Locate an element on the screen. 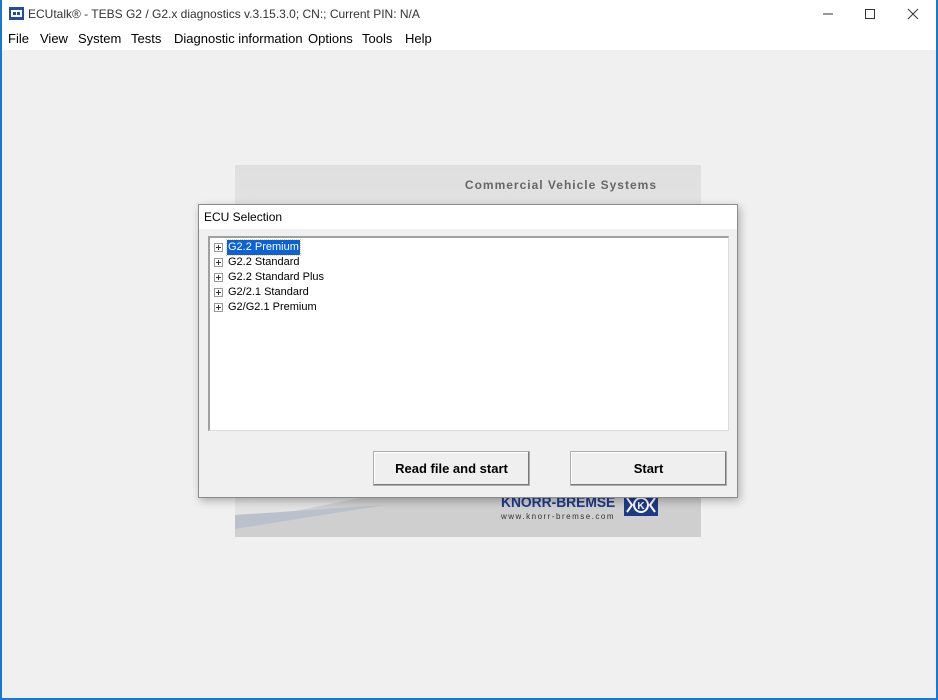  menu-tests: Tests is located at coordinates (146, 38).